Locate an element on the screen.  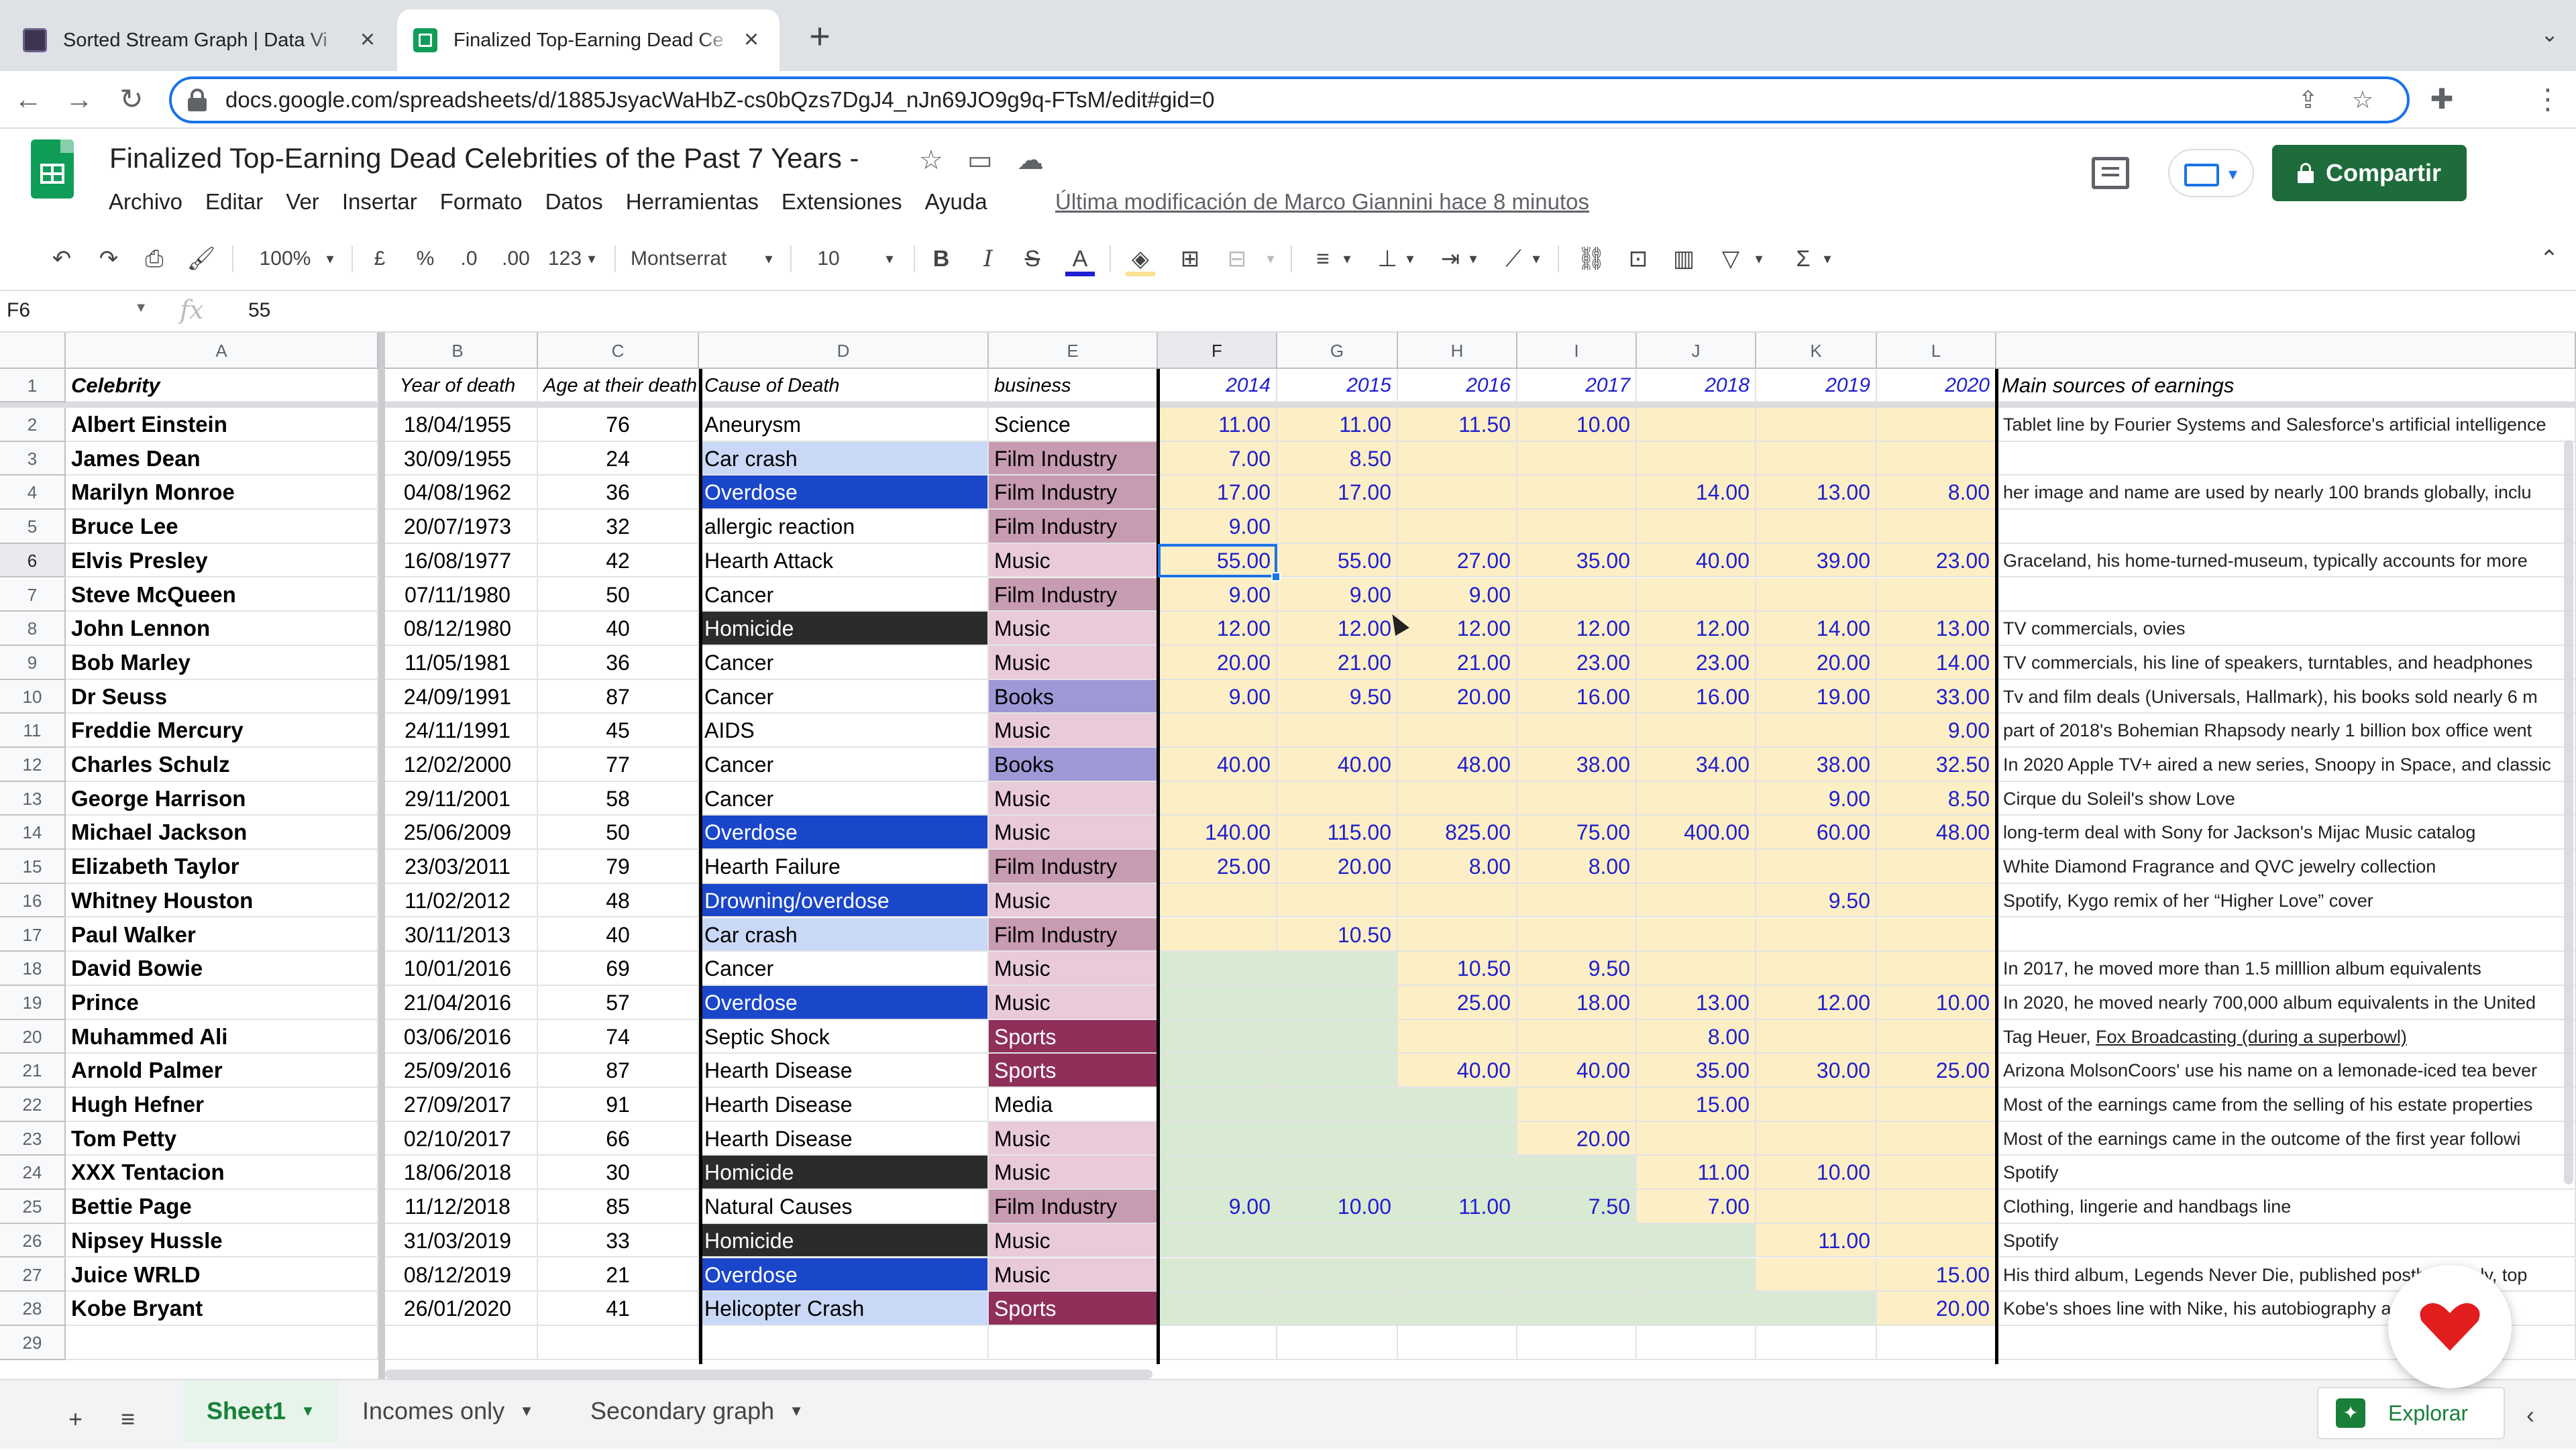
earnings-cell: 7.00 is located at coordinates (1217, 458).